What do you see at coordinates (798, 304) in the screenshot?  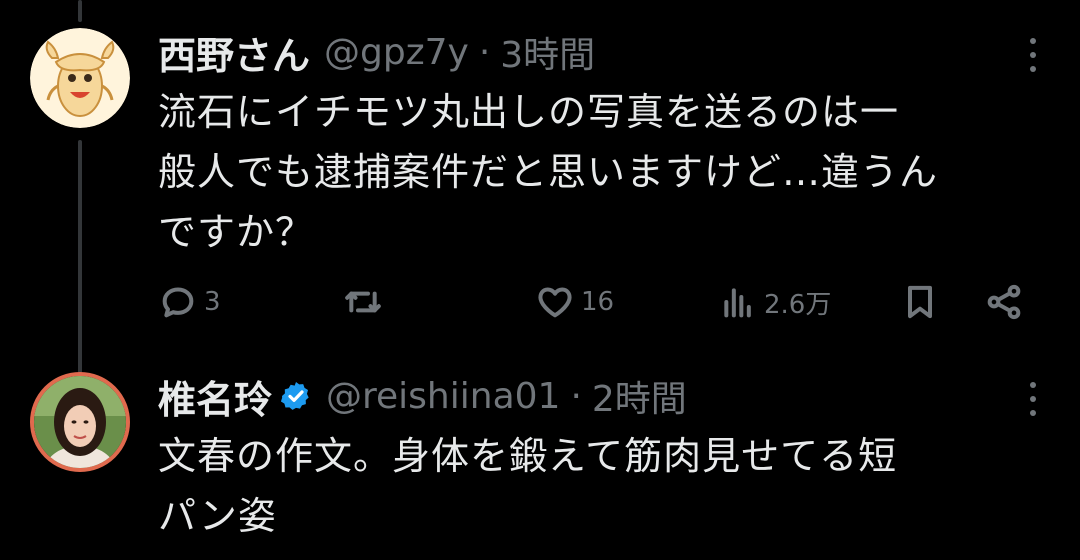 I see `views-count: 2.6万` at bounding box center [798, 304].